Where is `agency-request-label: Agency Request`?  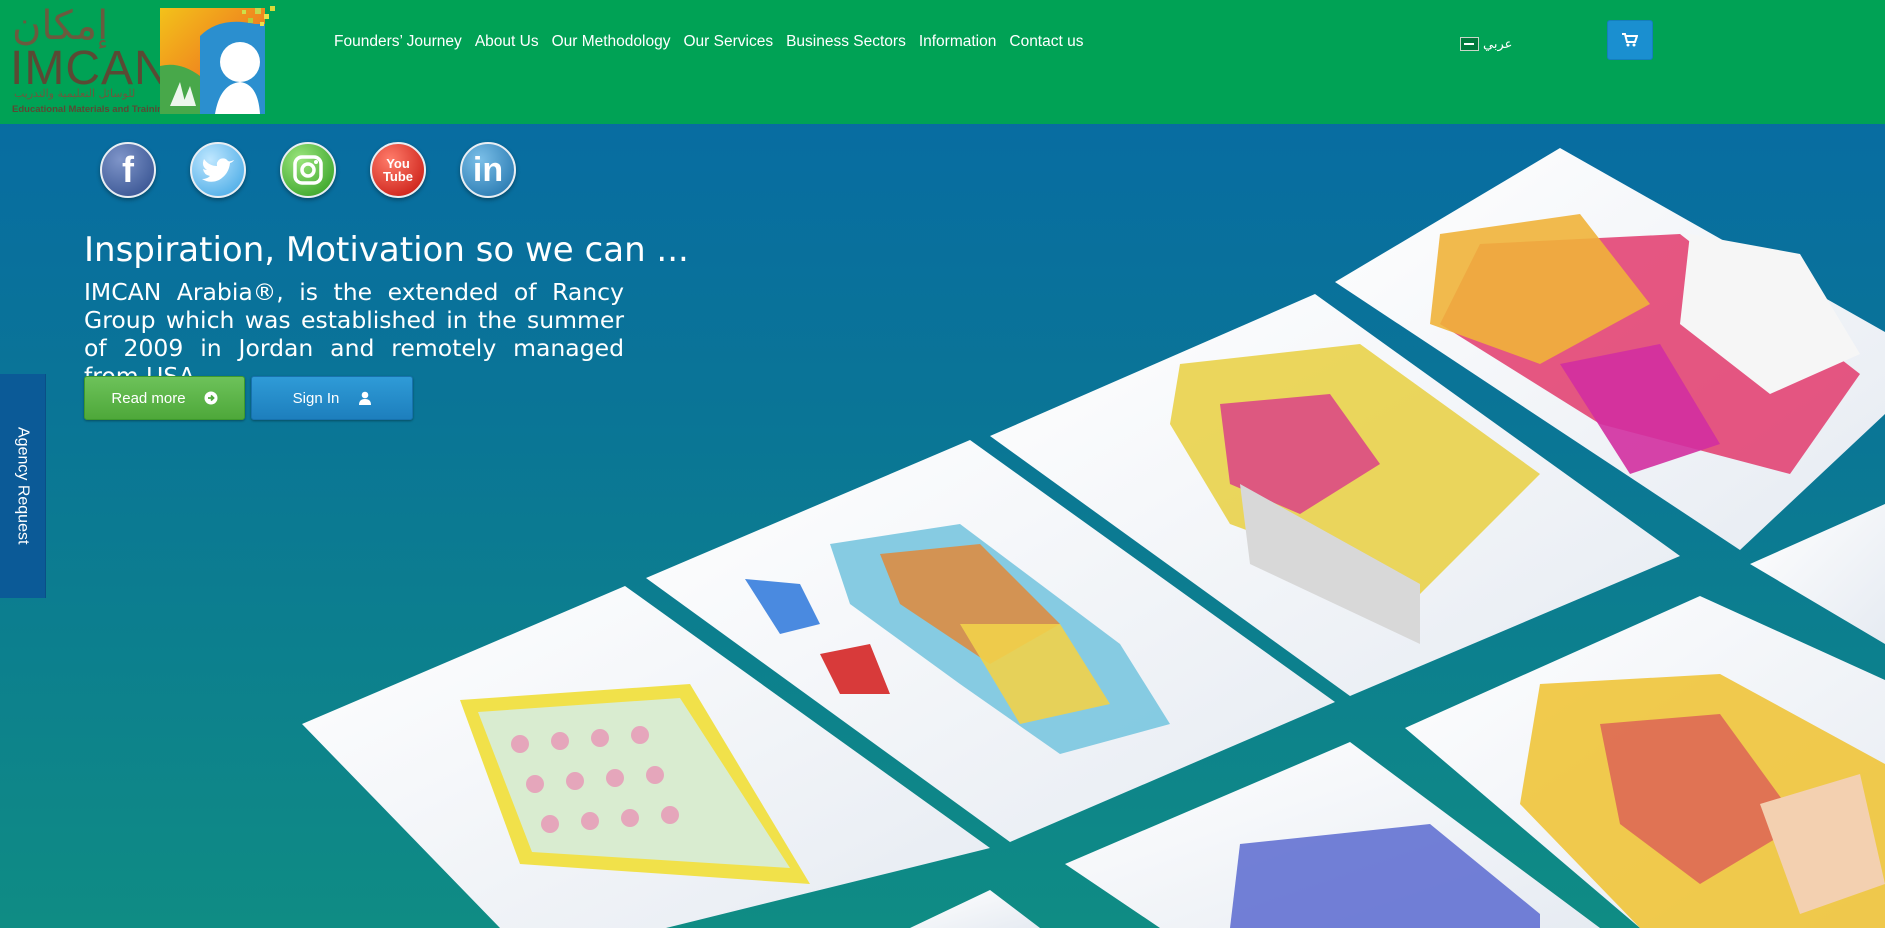
agency-request-label: Agency Request is located at coordinates (23, 486).